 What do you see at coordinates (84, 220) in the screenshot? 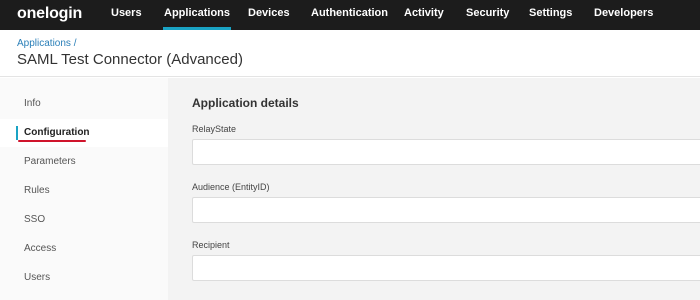
I see `sidebar-item-sso: SSO` at bounding box center [84, 220].